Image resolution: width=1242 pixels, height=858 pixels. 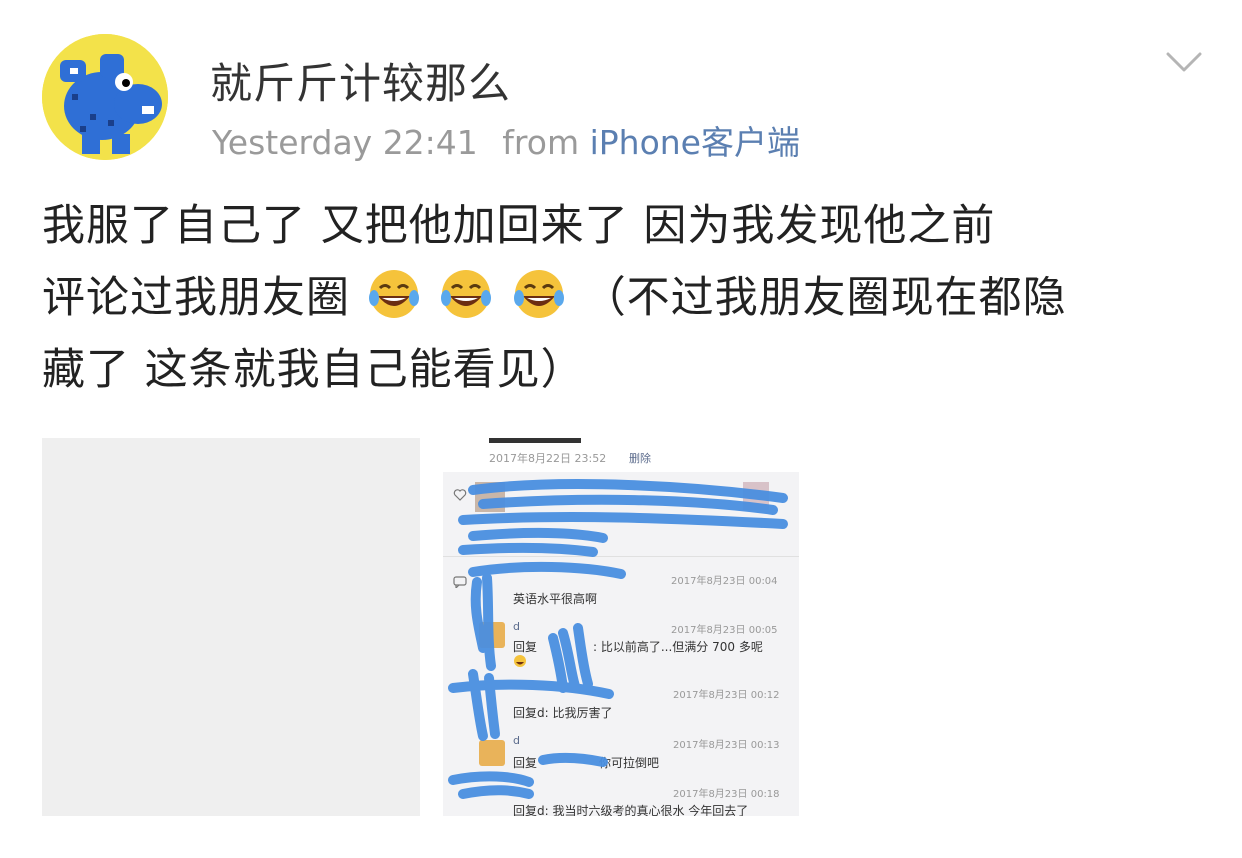 What do you see at coordinates (1184, 63) in the screenshot?
I see `chevron-down-icon` at bounding box center [1184, 63].